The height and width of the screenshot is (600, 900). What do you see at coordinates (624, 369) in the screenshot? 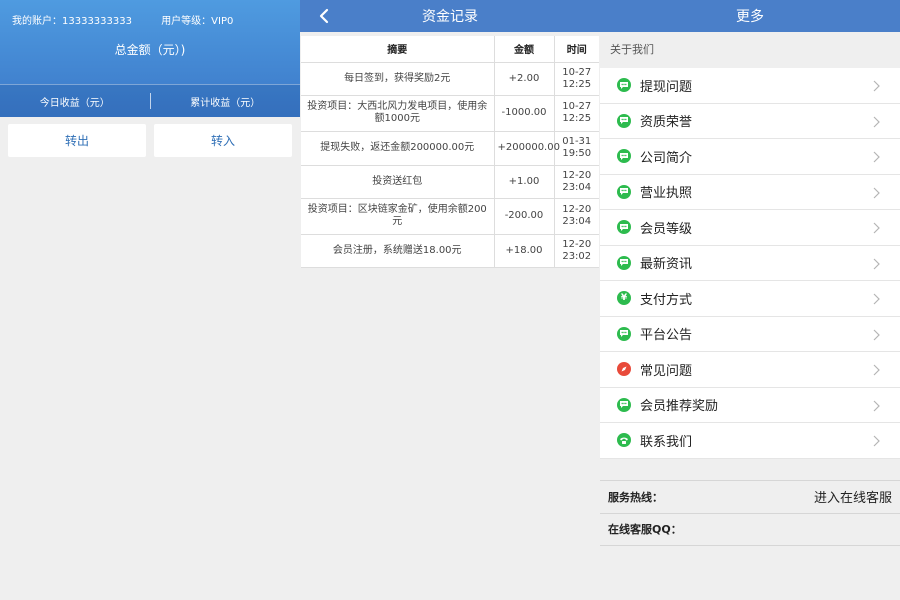
I see `compass-icon` at bounding box center [624, 369].